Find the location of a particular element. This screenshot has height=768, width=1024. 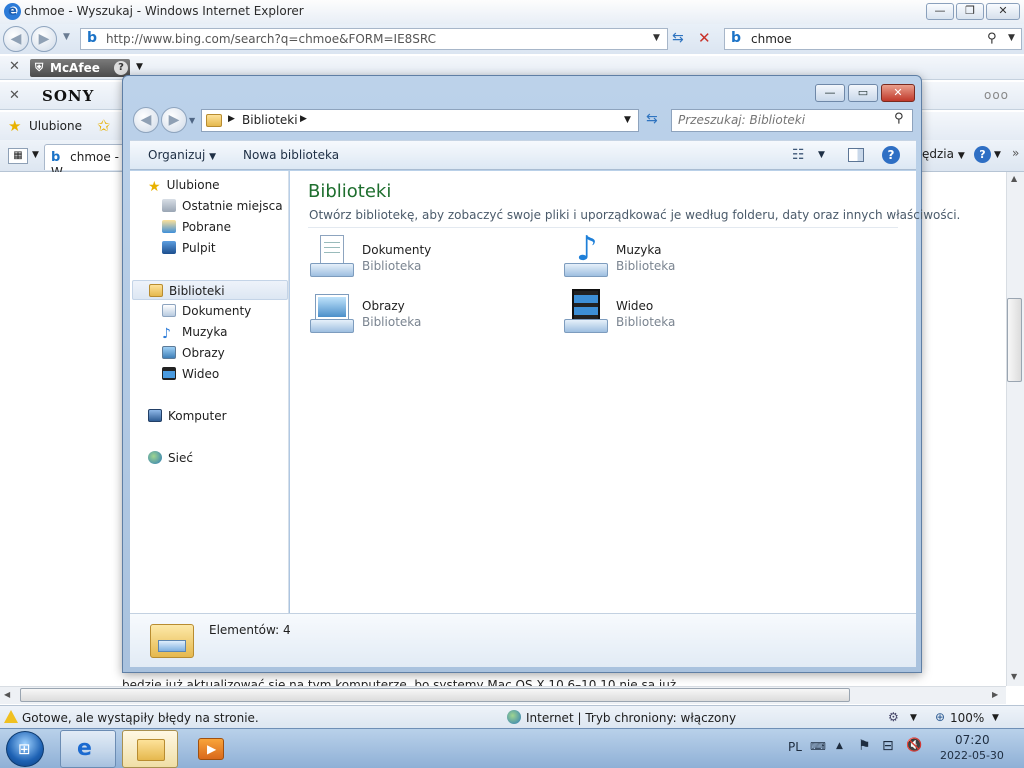

vertical-scrollbar: ▲ ▼ is located at coordinates (1015, 429).